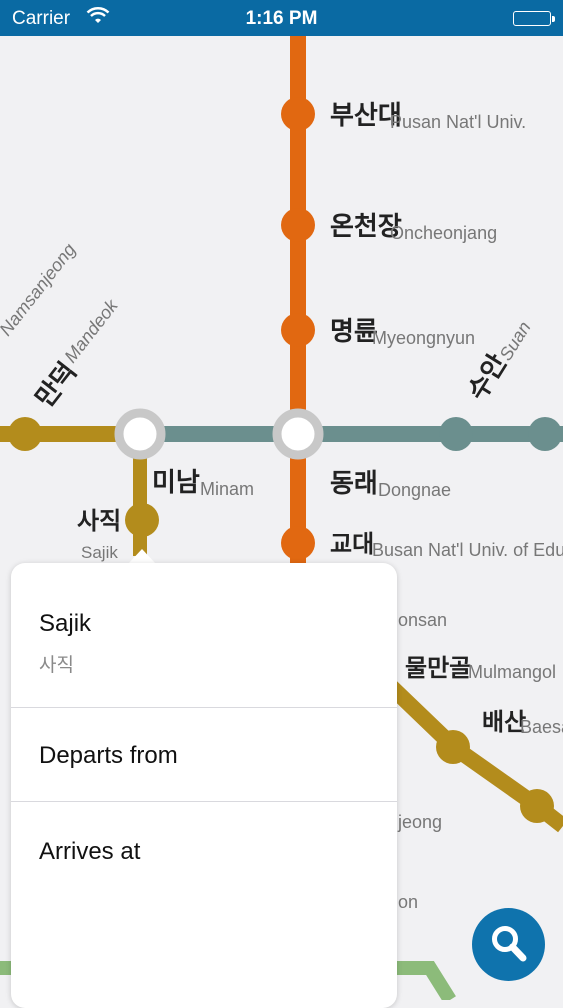 This screenshot has height=1008, width=563. Describe the element at coordinates (414, 490) in the screenshot. I see `label-en-dongnae: Dongnae` at that location.